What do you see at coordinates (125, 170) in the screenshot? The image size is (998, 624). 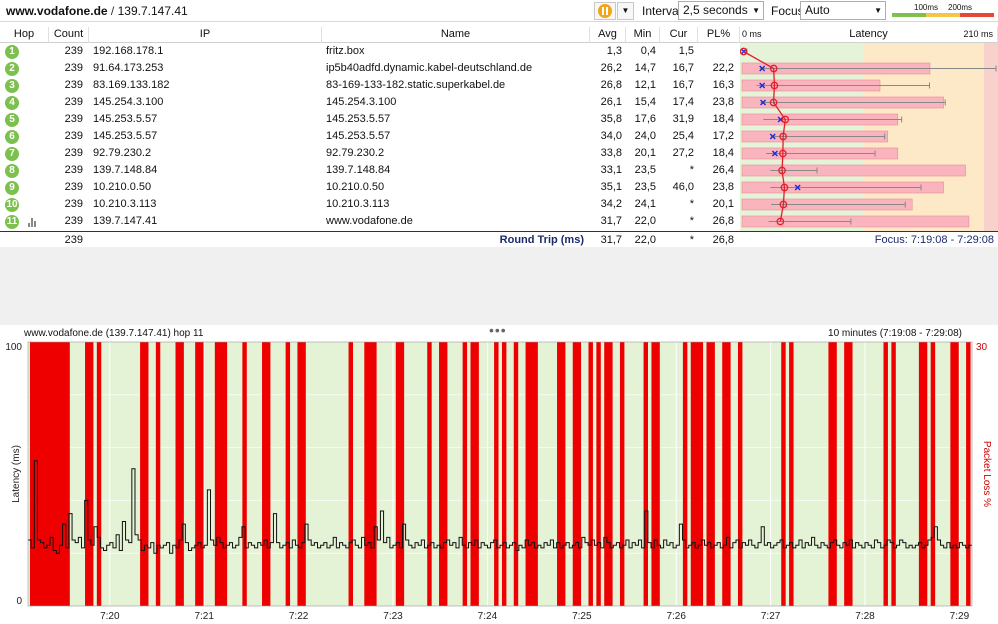 I see `hop-ip: 139.7.148.84` at bounding box center [125, 170].